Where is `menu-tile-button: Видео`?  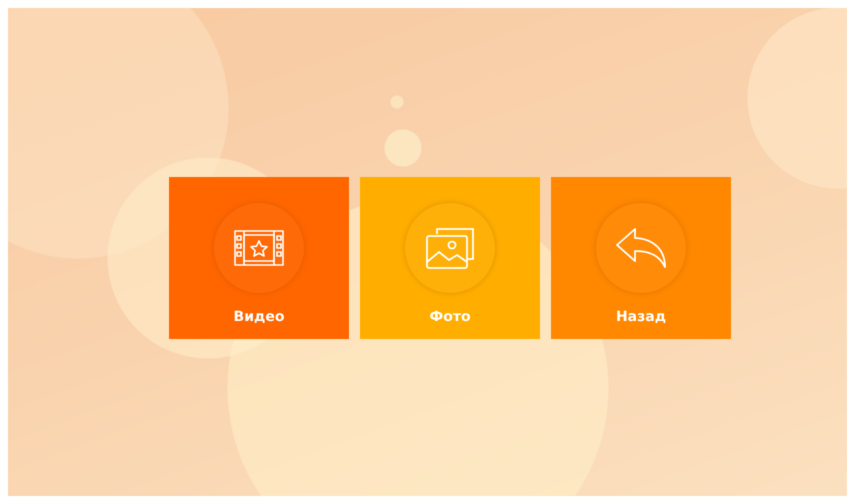
menu-tile-button: Видео is located at coordinates (259, 258).